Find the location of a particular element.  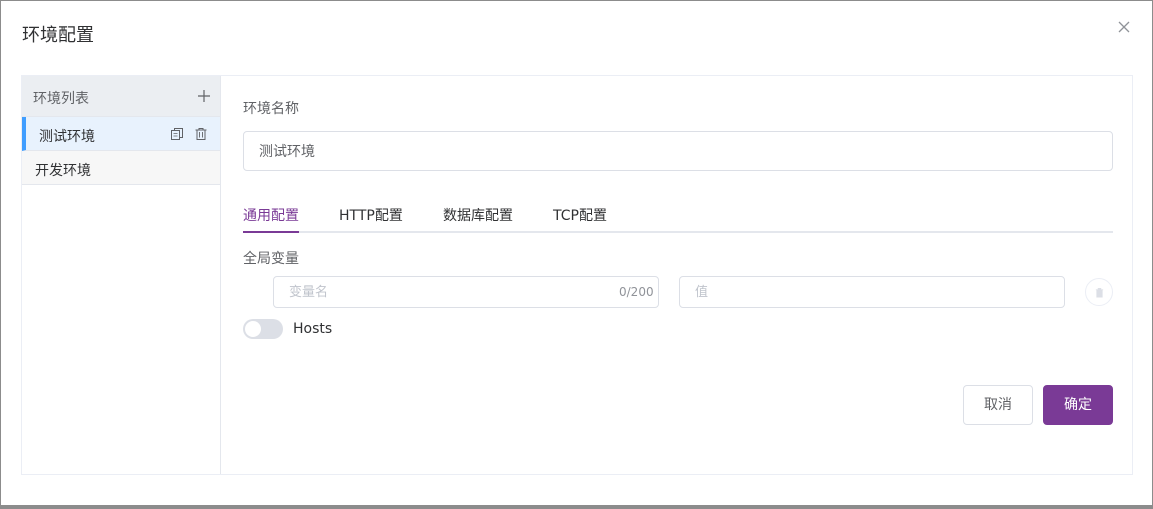

env-item-dev: 开发环境 is located at coordinates (121, 168).